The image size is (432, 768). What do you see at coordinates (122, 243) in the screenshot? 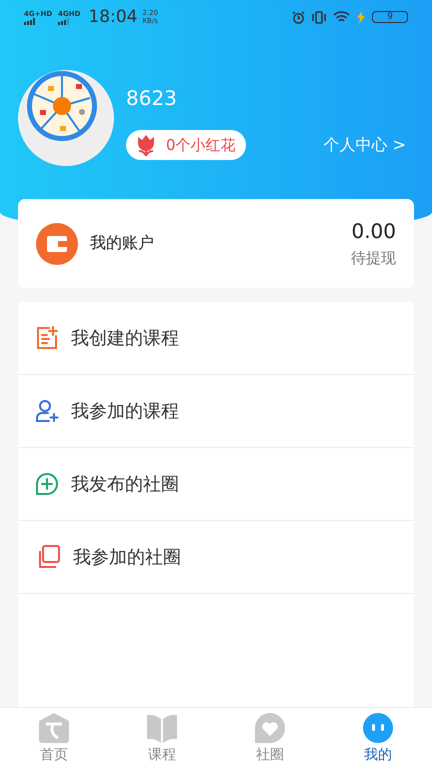
I see `account-label: 我的账户` at bounding box center [122, 243].